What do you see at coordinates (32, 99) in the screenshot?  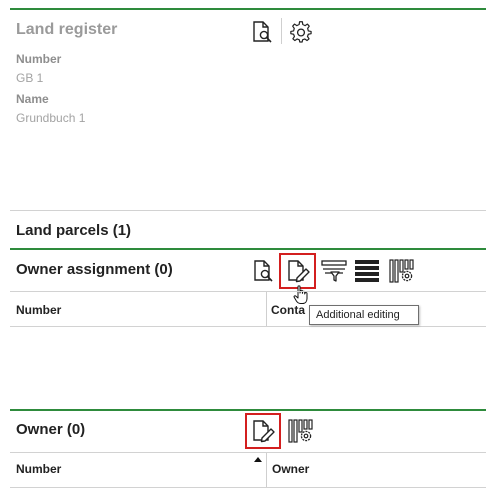 I see `name-label: Name` at bounding box center [32, 99].